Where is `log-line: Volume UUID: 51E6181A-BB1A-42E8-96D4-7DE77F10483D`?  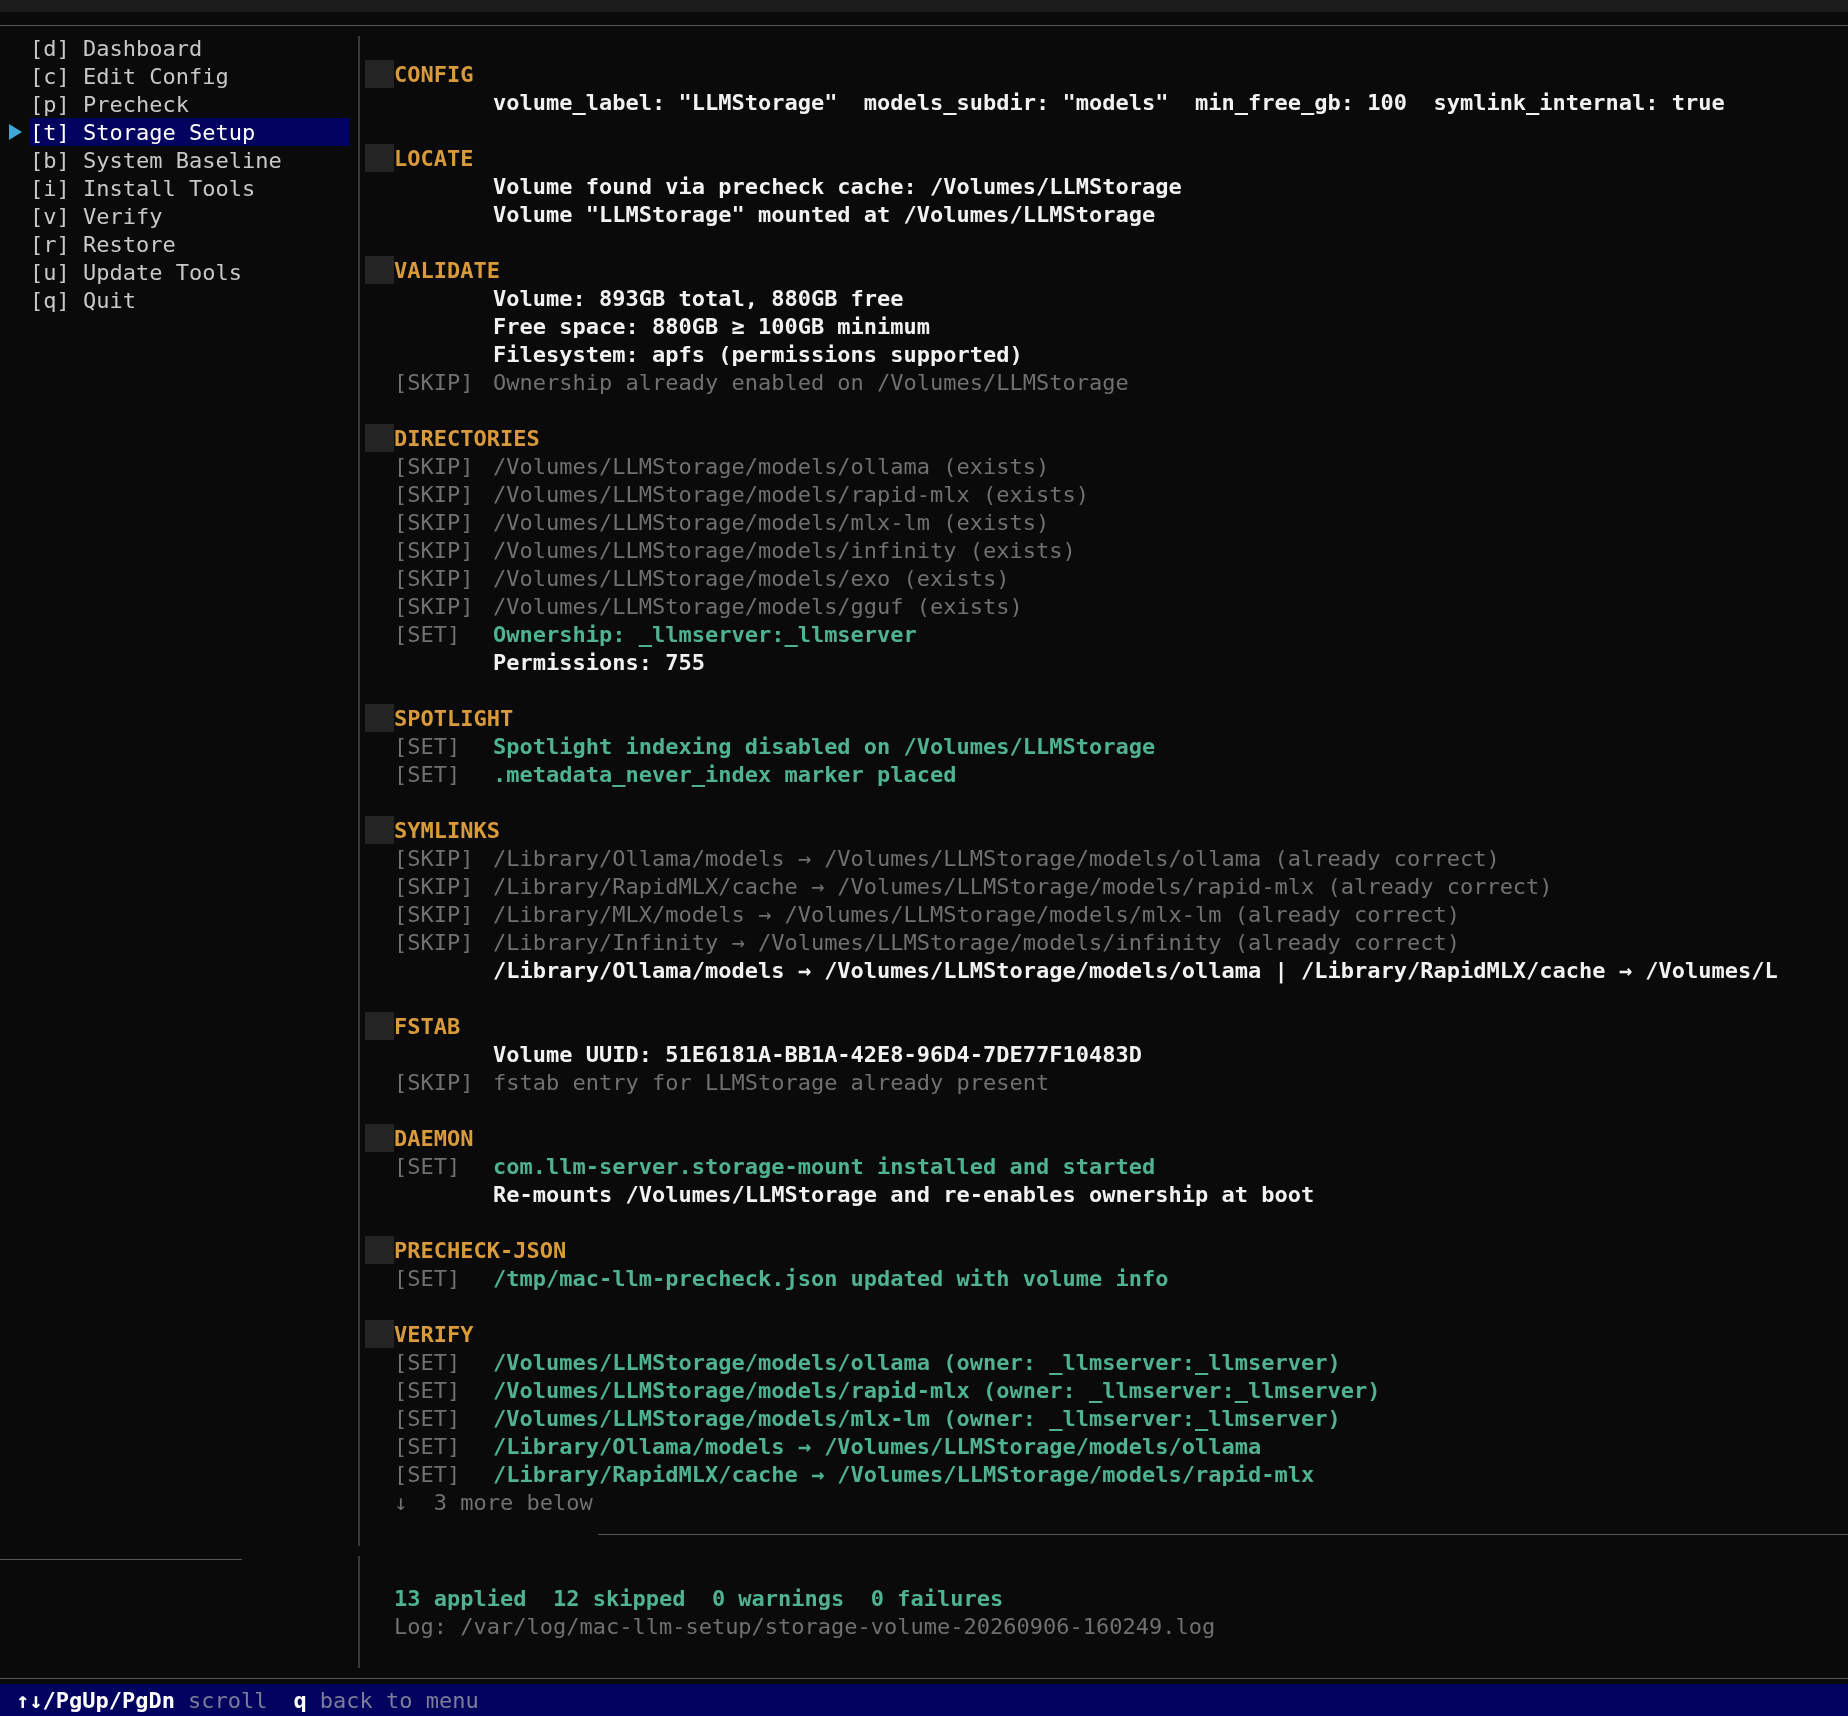 log-line: Volume UUID: 51E6181A-BB1A-42E8-96D4-7DE77F10483D is located at coordinates (817, 1054).